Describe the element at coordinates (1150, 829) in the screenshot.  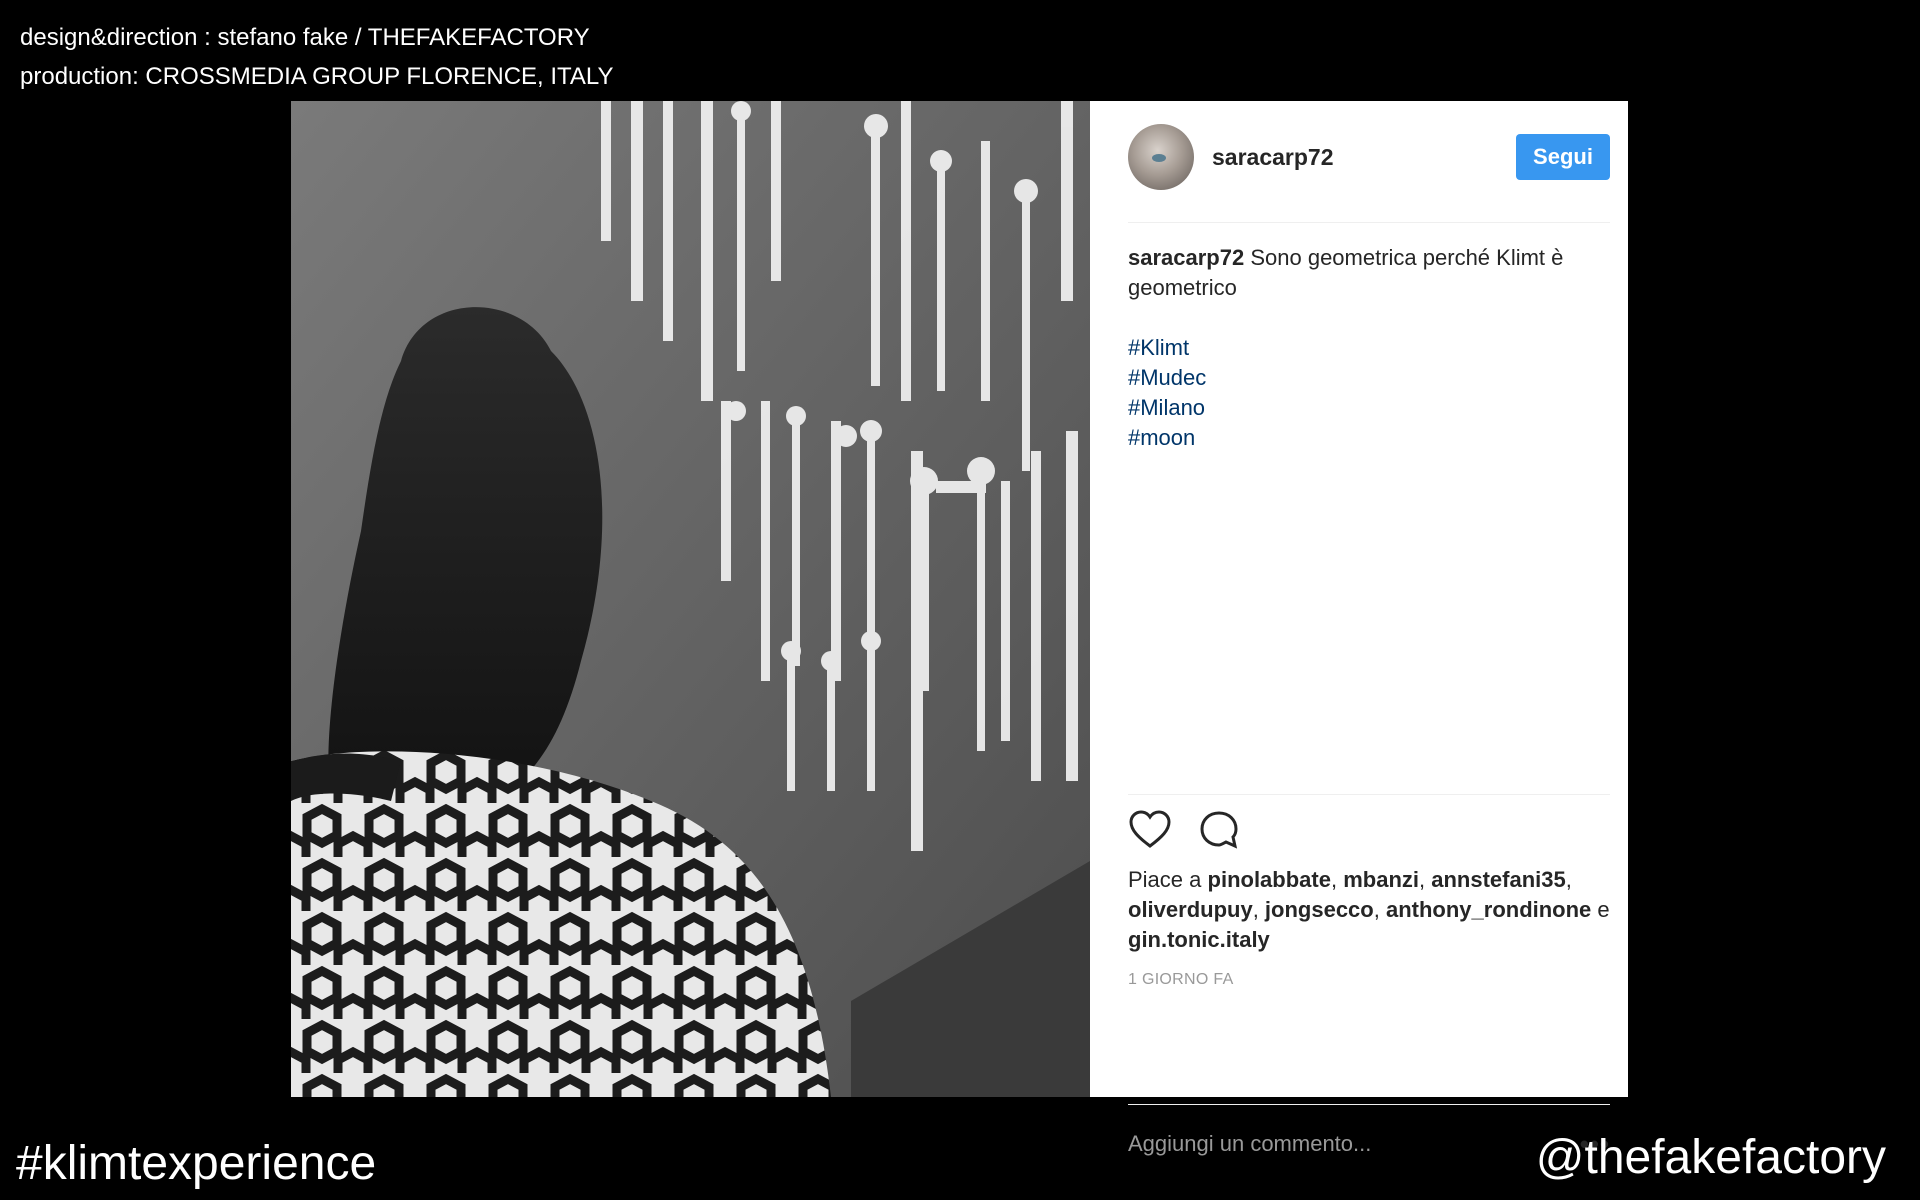
I see `heart-icon` at that location.